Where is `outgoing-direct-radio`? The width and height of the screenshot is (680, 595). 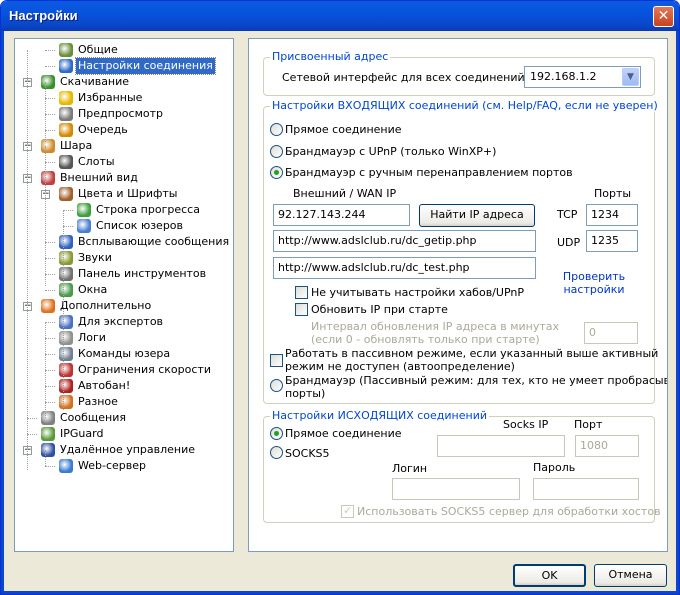
outgoing-direct-radio is located at coordinates (276, 433).